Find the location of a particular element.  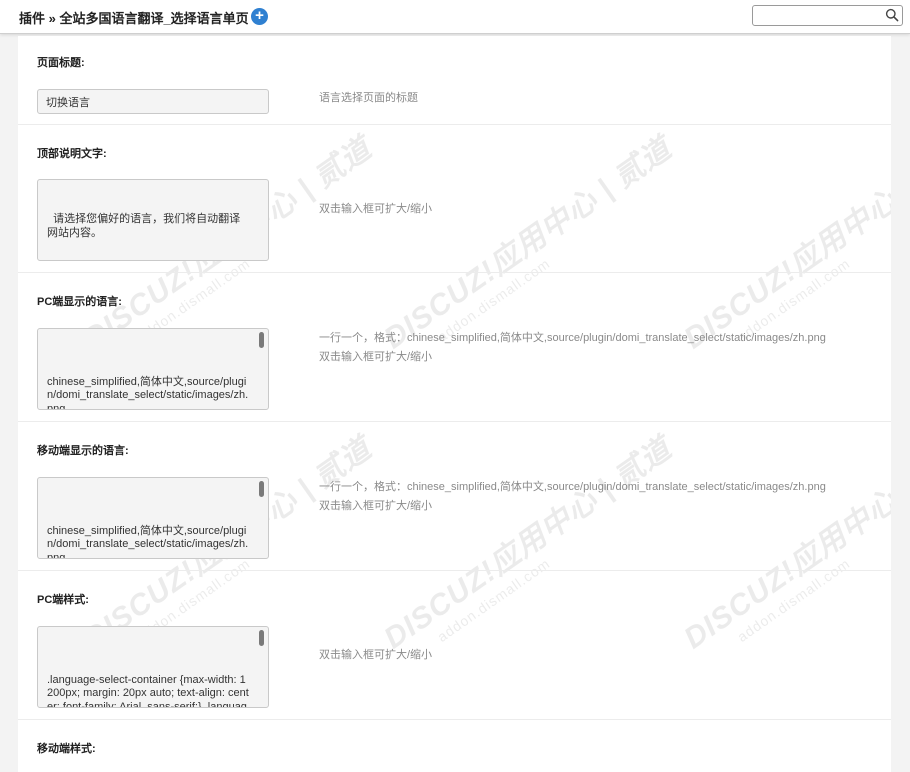

mobile-languages-hint-expand: 双击输入框可扩大/缩小 is located at coordinates (376, 506).